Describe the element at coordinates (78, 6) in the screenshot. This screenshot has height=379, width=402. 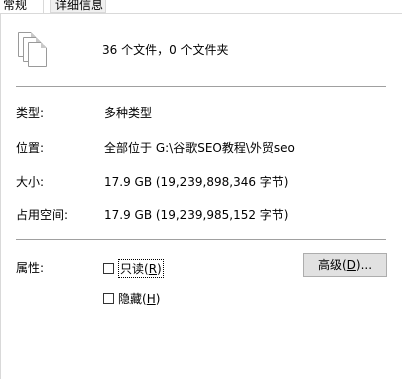
I see `tab-details: 详细信息` at that location.